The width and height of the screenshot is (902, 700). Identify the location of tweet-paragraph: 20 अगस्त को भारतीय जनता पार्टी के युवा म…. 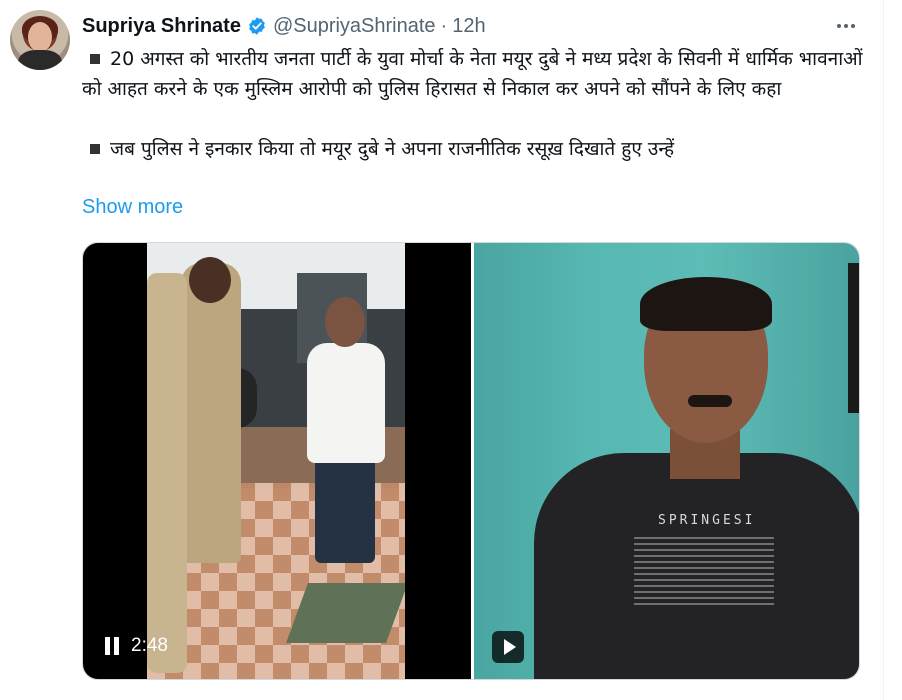
(472, 74).